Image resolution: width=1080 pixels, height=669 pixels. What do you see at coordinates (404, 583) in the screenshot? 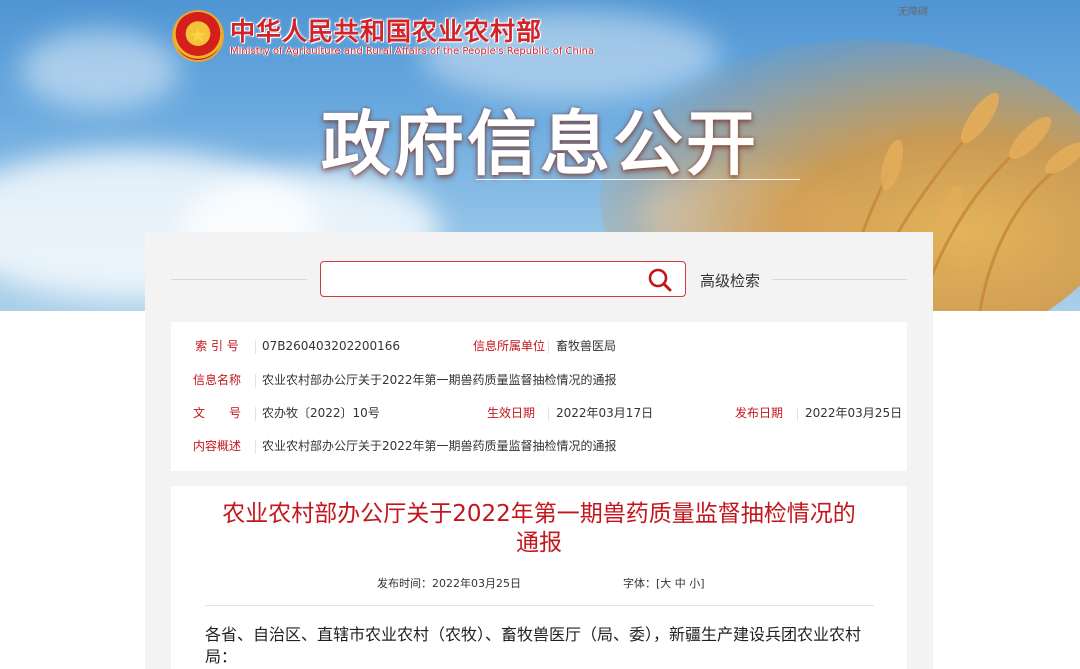
I see `publish-time-label: 发布时间：` at bounding box center [404, 583].